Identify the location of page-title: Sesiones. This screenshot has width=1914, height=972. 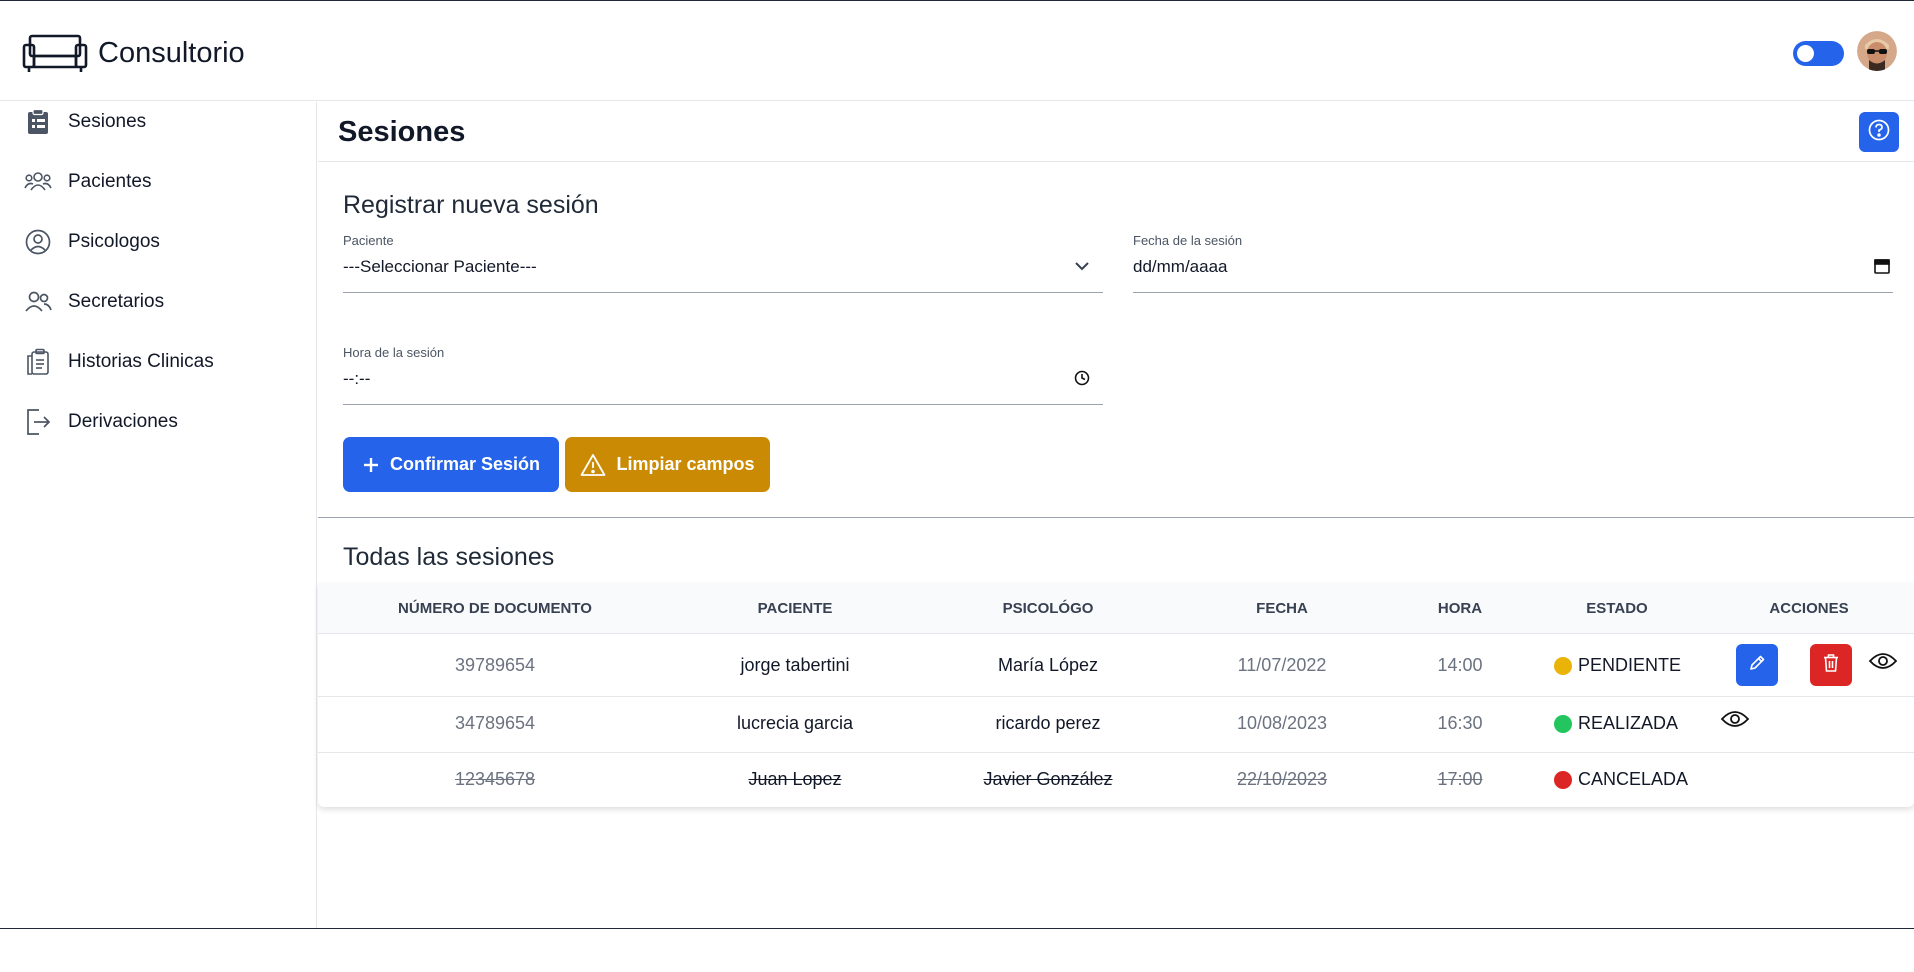
(402, 132).